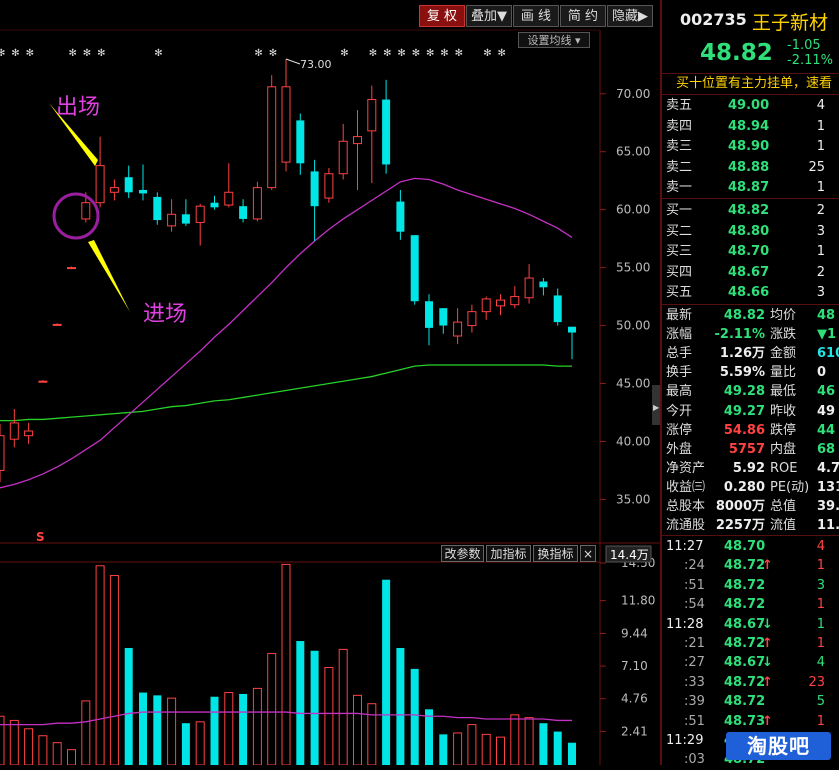  Describe the element at coordinates (750, 702) in the screenshot. I see `tick-row: :39 48.72 5` at that location.